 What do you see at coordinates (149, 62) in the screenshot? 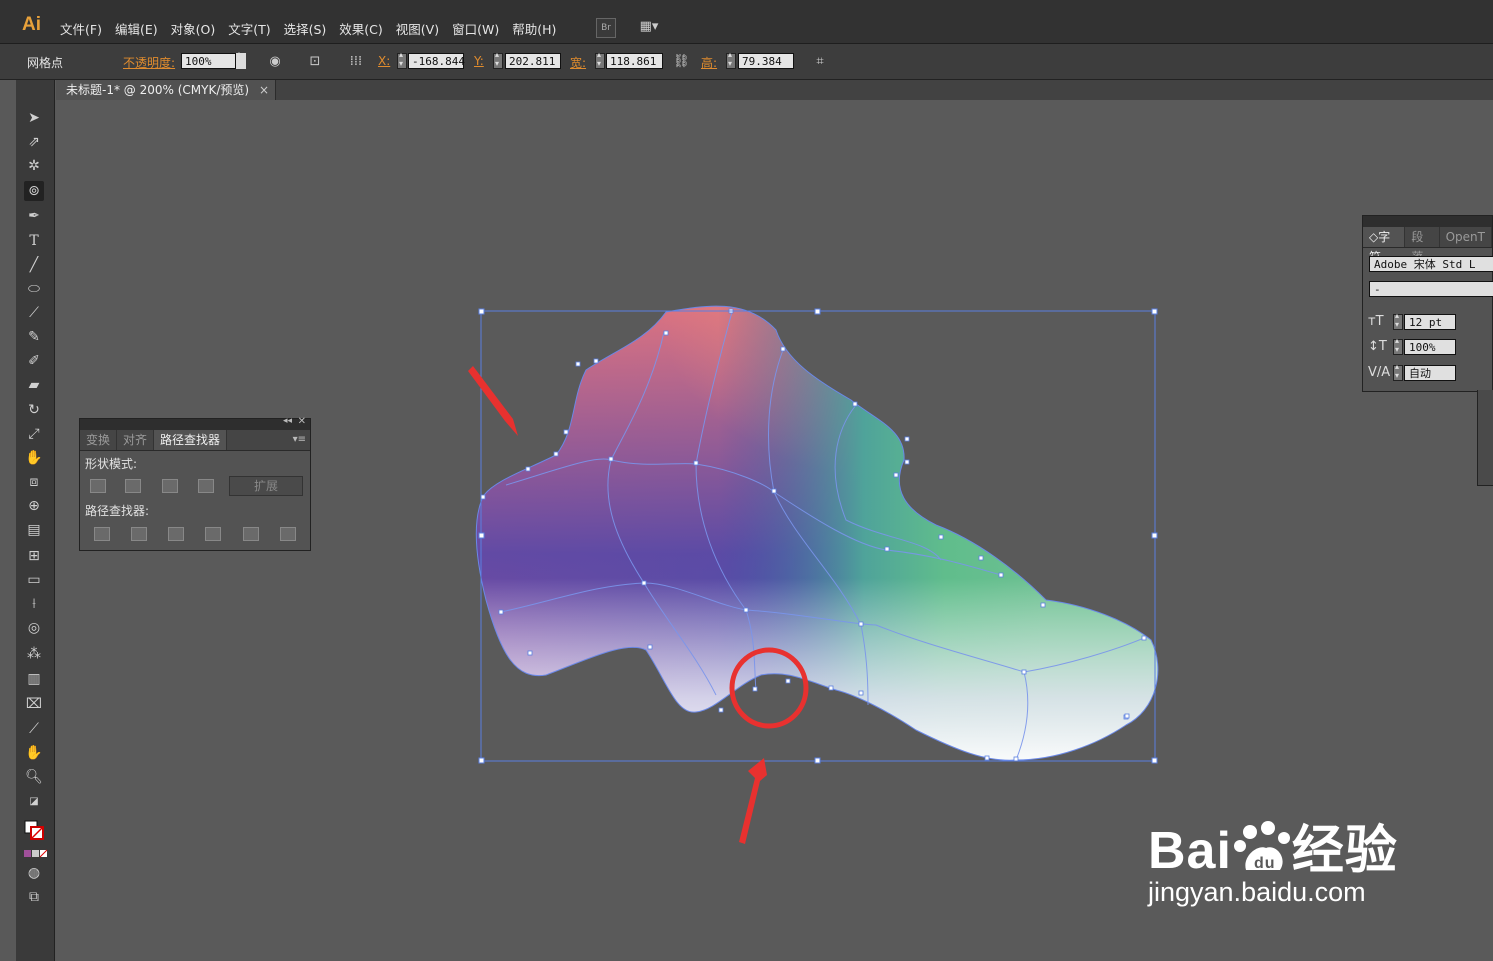
I see `opacity-label: 不透明度:` at bounding box center [149, 62].